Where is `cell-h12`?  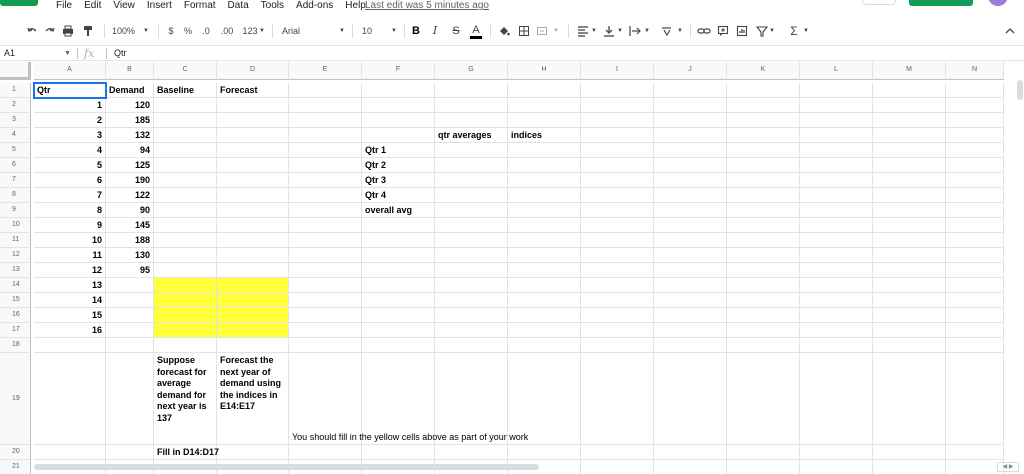 cell-h12 is located at coordinates (544, 255).